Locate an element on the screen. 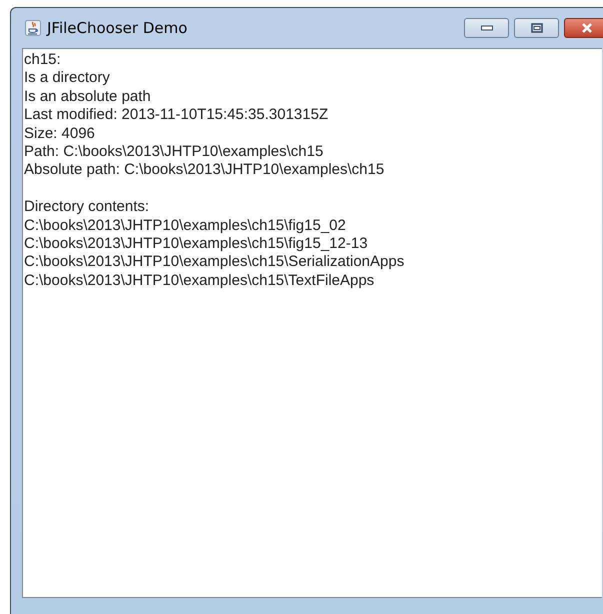 This screenshot has height=614, width=603. minimize-button is located at coordinates (486, 28).